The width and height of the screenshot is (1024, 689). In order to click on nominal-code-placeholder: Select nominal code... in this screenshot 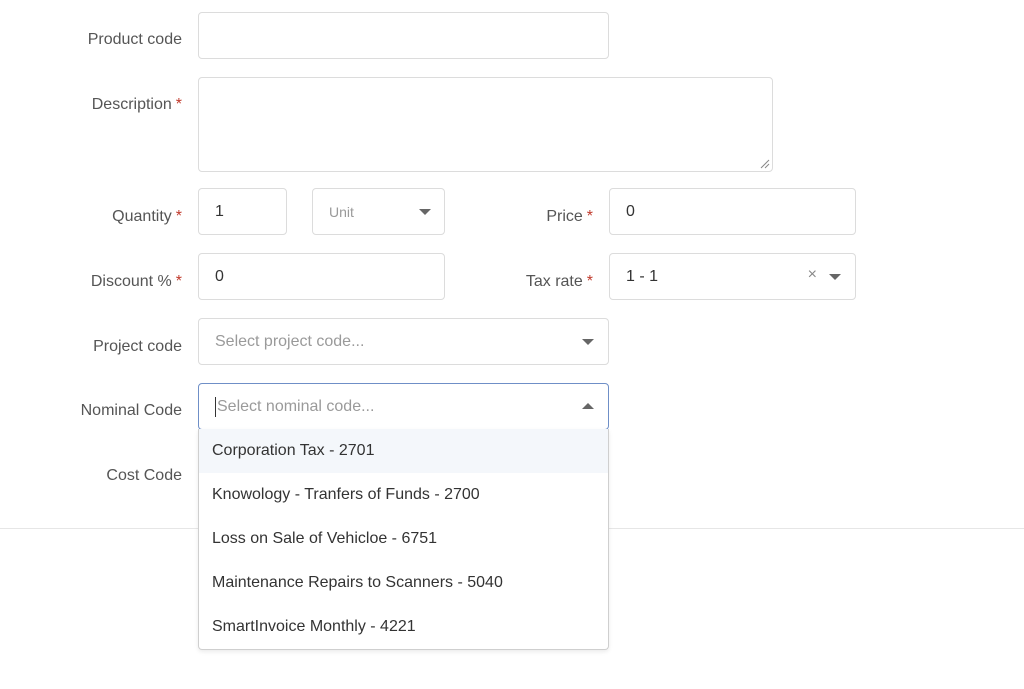, I will do `click(296, 406)`.